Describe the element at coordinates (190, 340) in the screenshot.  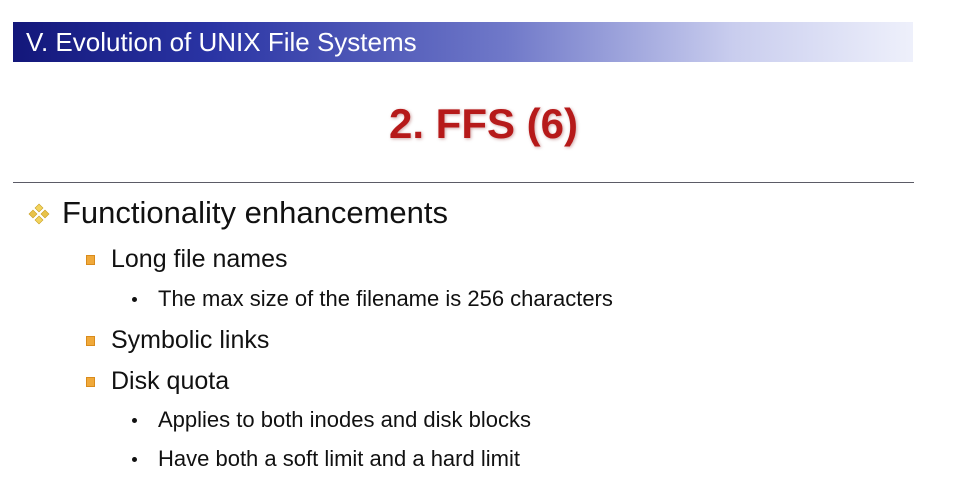
I see `symbolic-links-label: Symbolic links` at that location.